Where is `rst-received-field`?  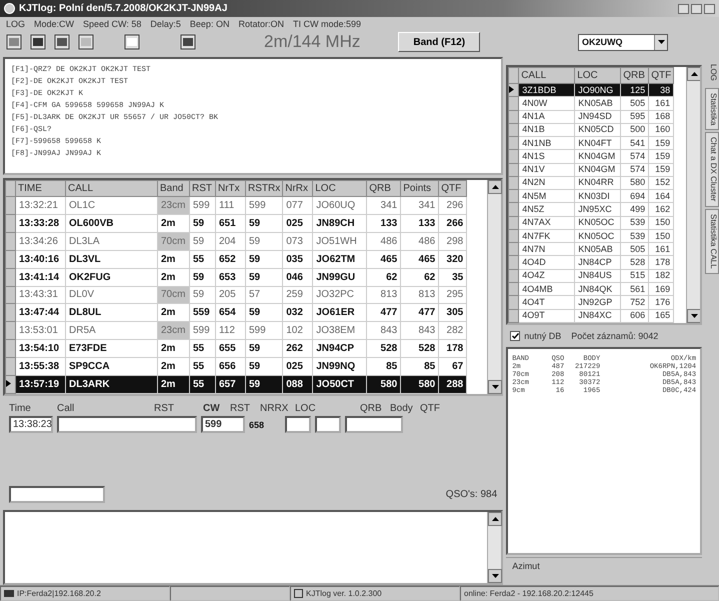 rst-received-field is located at coordinates (298, 424).